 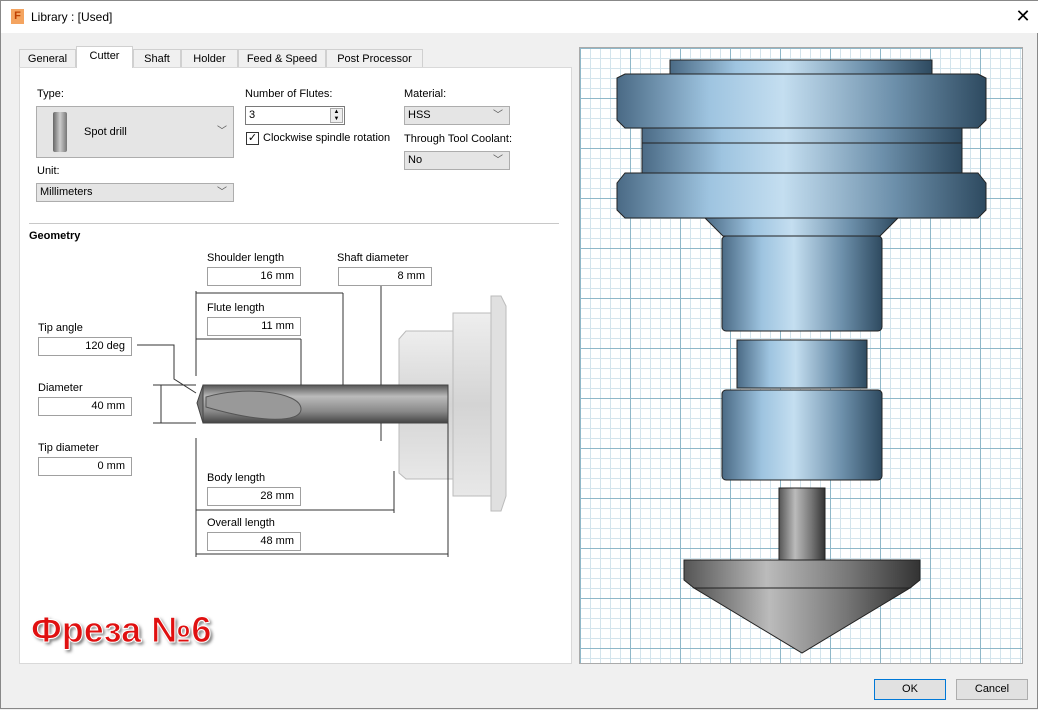 What do you see at coordinates (254, 326) in the screenshot?
I see `flute-length-input: 11 mm` at bounding box center [254, 326].